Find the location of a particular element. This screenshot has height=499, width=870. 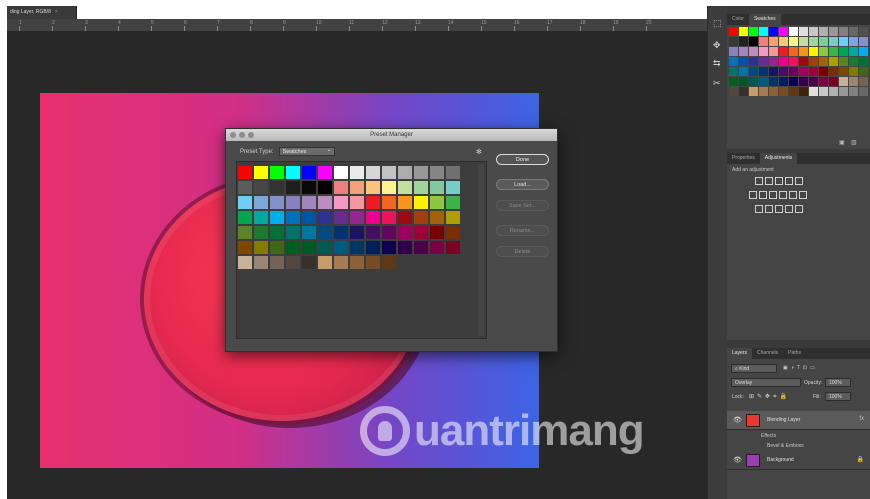

vibrance-icon is located at coordinates (799, 181).